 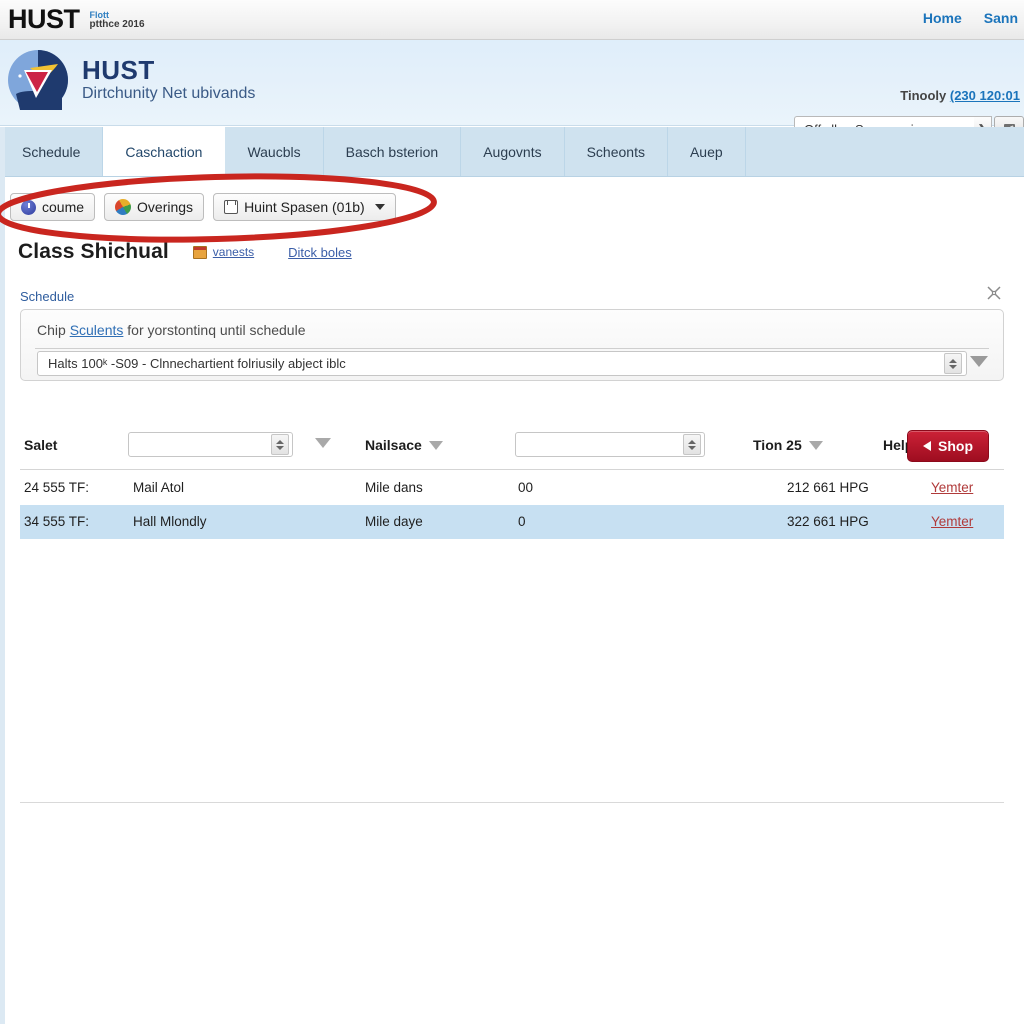 What do you see at coordinates (93, 251) in the screenshot?
I see `page-title: Class Shichual` at bounding box center [93, 251].